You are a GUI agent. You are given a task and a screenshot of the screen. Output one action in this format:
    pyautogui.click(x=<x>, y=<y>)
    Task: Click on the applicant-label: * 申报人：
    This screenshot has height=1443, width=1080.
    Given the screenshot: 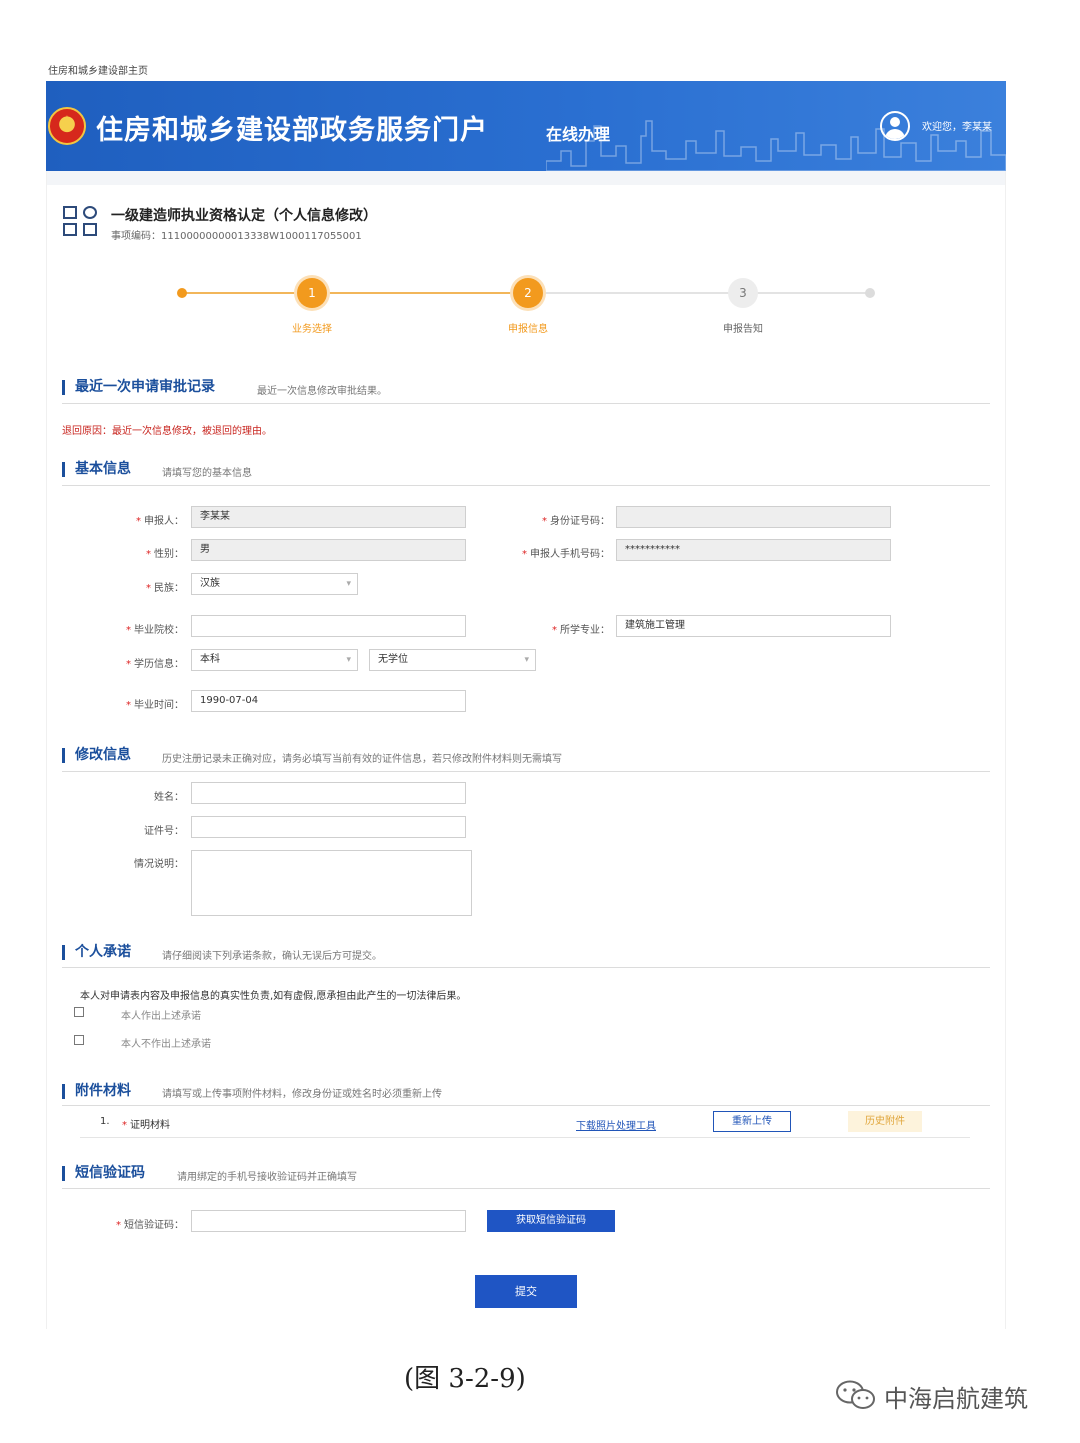 What is the action you would take?
    pyautogui.click(x=160, y=521)
    